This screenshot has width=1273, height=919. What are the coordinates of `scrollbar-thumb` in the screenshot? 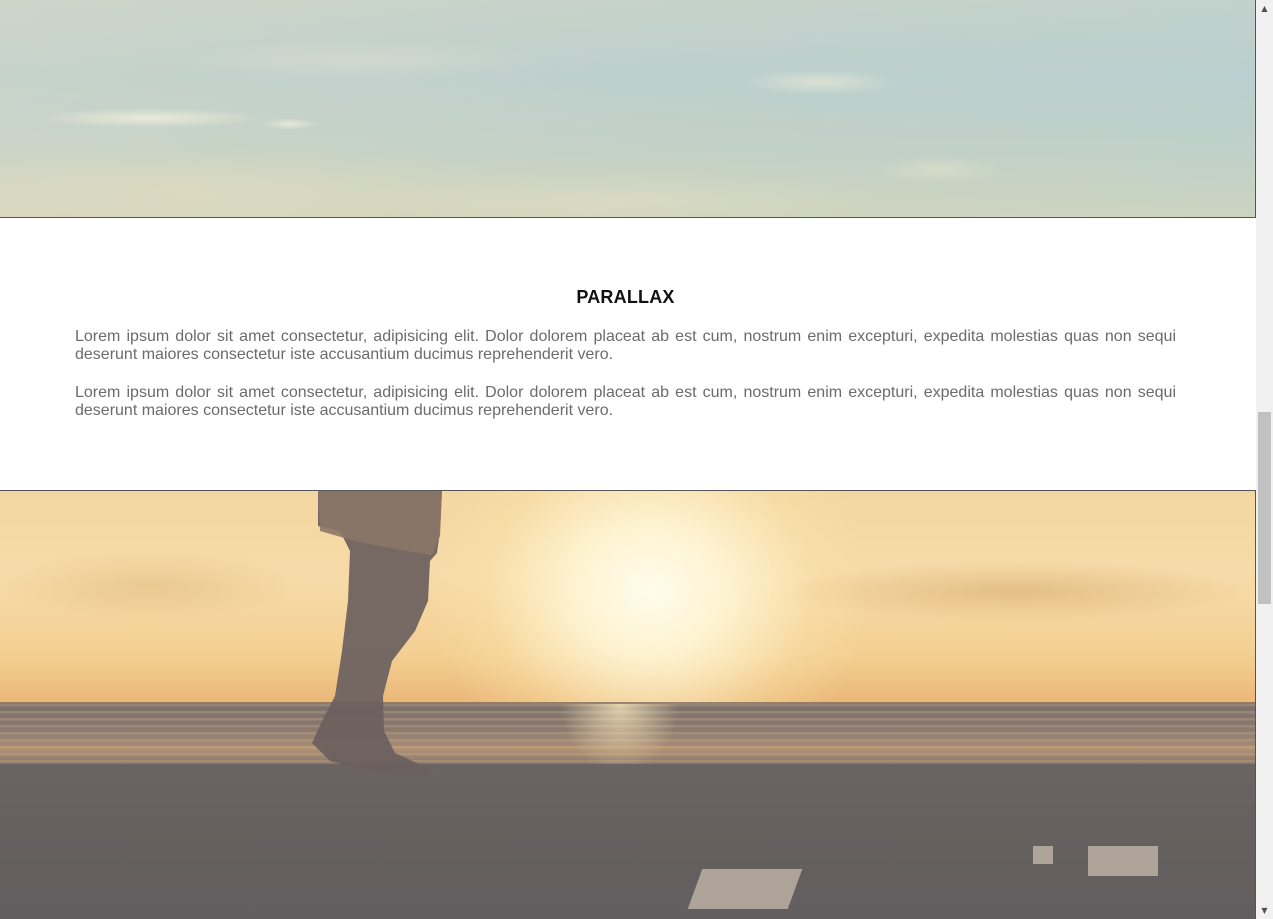 It's located at (1264, 508).